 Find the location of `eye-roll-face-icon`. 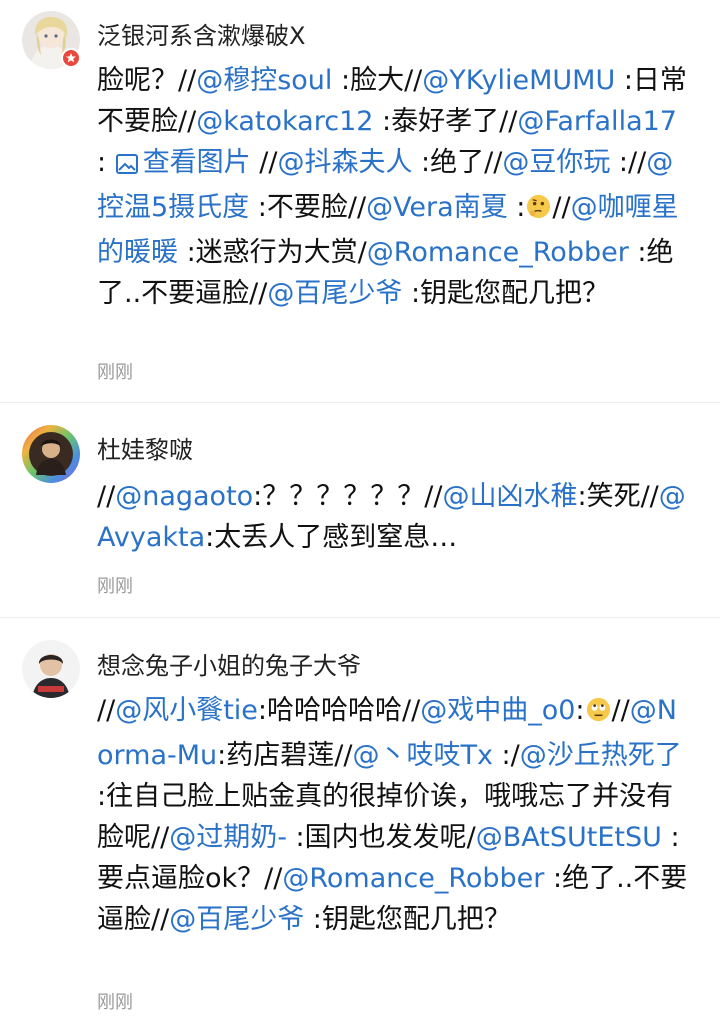

eye-roll-face-icon is located at coordinates (598, 714).